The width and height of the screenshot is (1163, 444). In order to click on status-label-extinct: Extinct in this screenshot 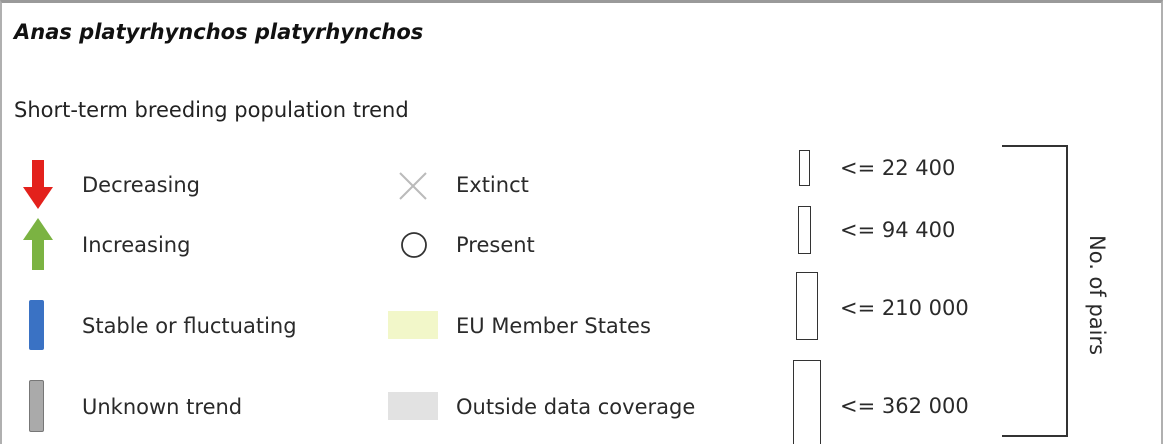, I will do `click(492, 185)`.